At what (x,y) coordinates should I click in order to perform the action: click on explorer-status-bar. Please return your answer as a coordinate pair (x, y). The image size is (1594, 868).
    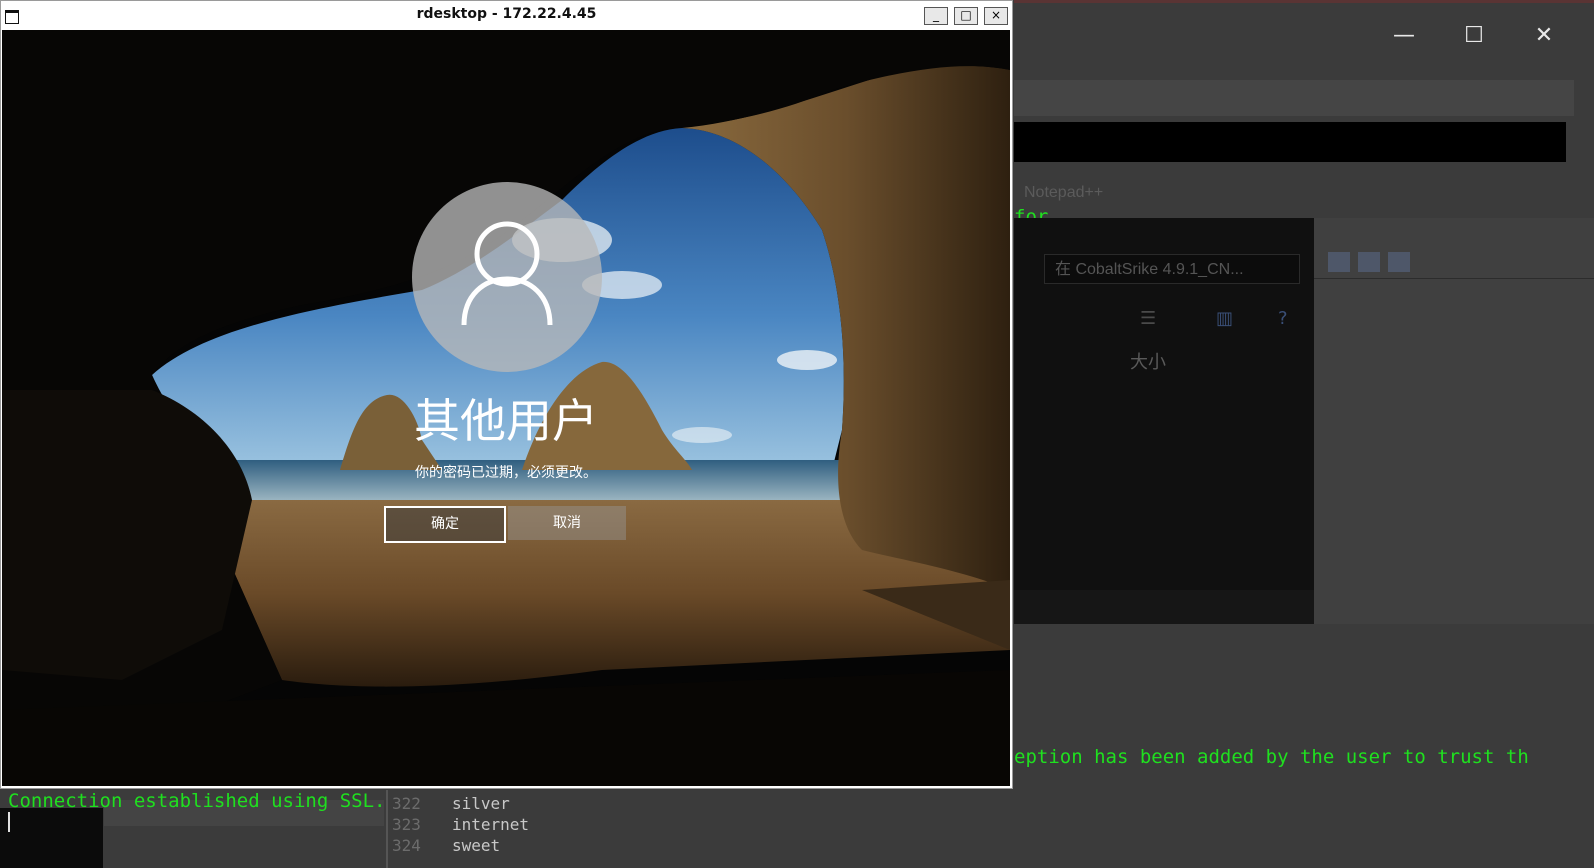
    Looking at the image, I should click on (1164, 607).